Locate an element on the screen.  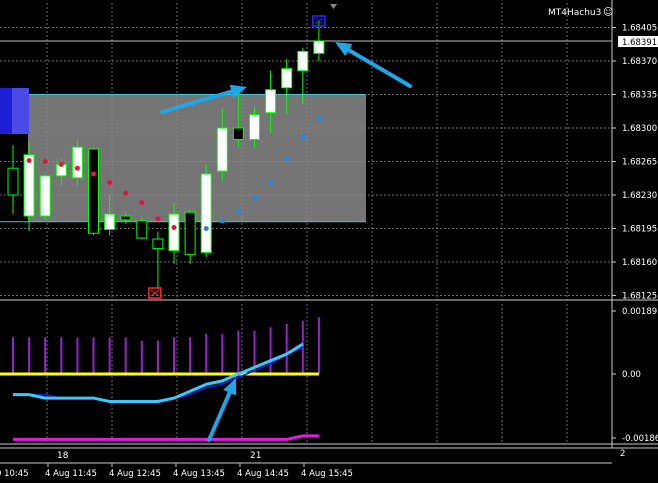
smiley-icon: ☺ is located at coordinates (608, 12).